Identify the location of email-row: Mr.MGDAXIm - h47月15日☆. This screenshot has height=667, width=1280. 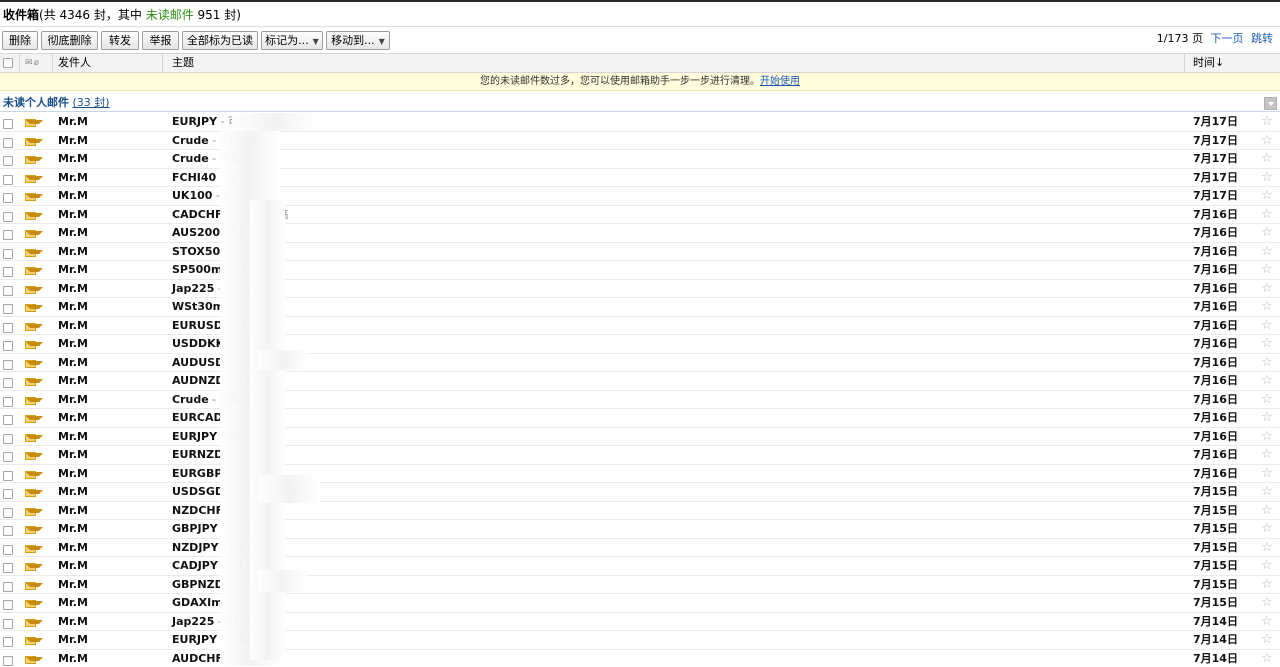
(640, 603).